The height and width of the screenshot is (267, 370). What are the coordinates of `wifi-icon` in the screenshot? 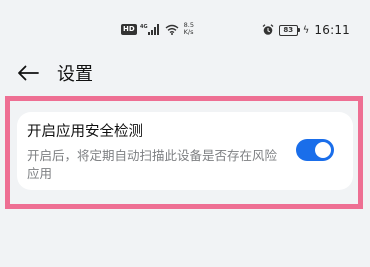 It's located at (172, 29).